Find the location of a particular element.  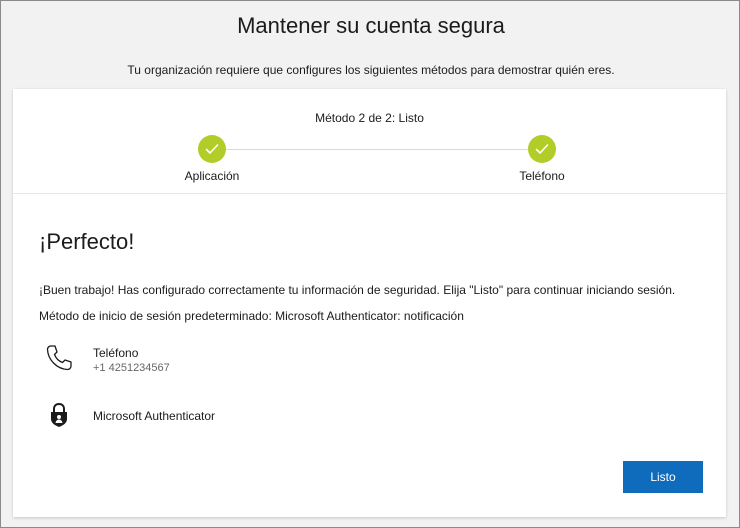

page-title: Mantener su cuenta segura is located at coordinates (371, 25).